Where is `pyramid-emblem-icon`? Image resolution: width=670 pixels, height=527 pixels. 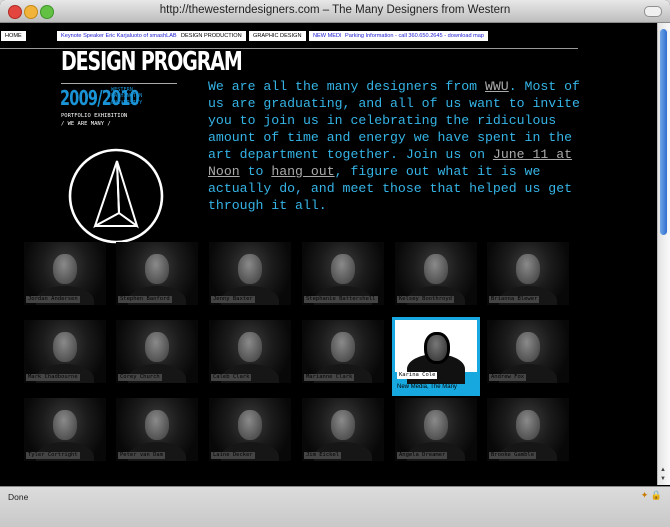 pyramid-emblem-icon is located at coordinates (116, 196).